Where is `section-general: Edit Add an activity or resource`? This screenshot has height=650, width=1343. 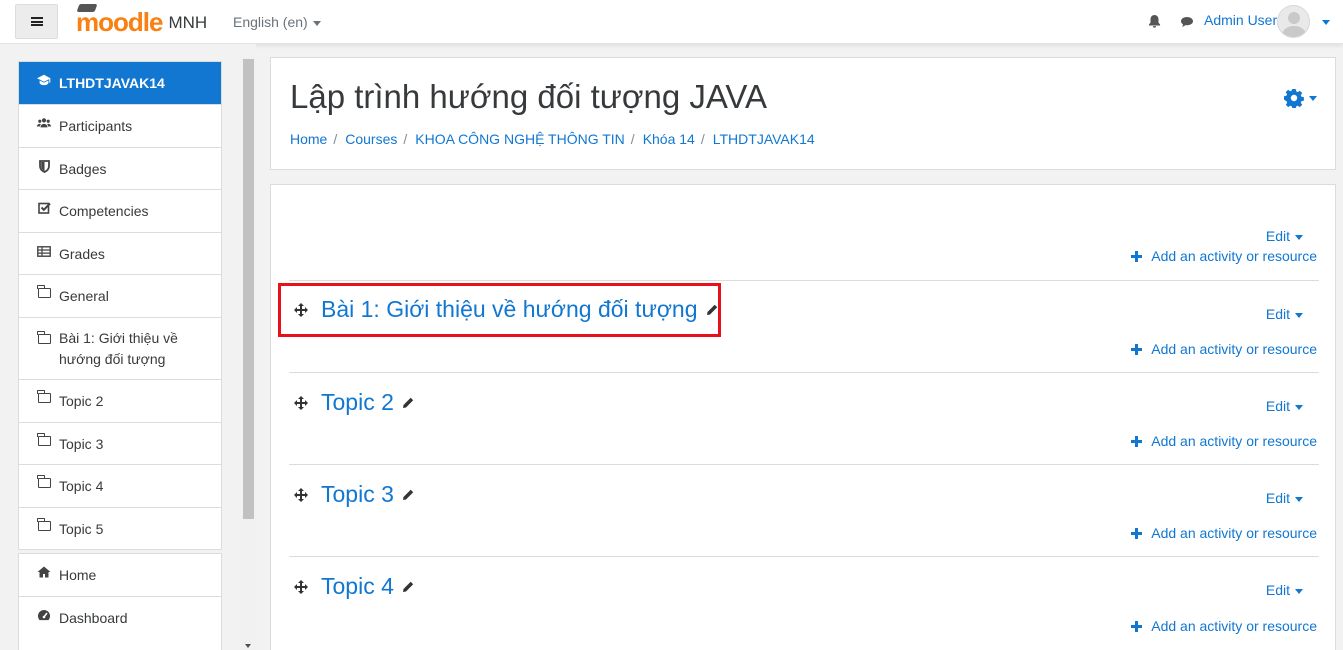
section-general: Edit Add an activity or resource is located at coordinates (804, 232).